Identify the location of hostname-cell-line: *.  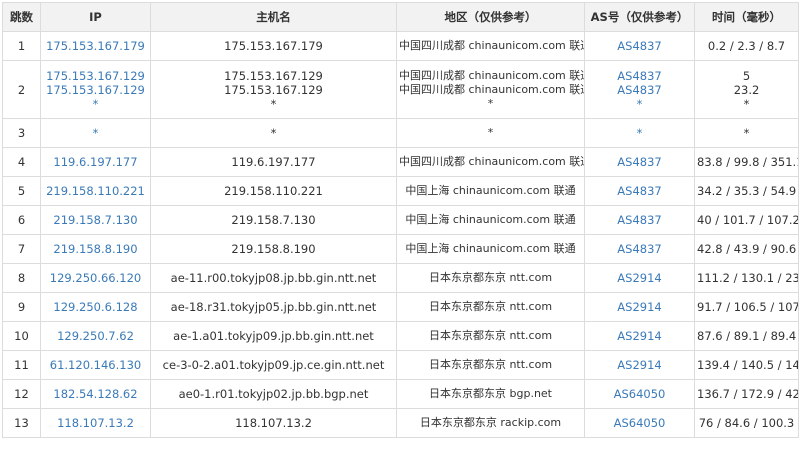
(273, 133).